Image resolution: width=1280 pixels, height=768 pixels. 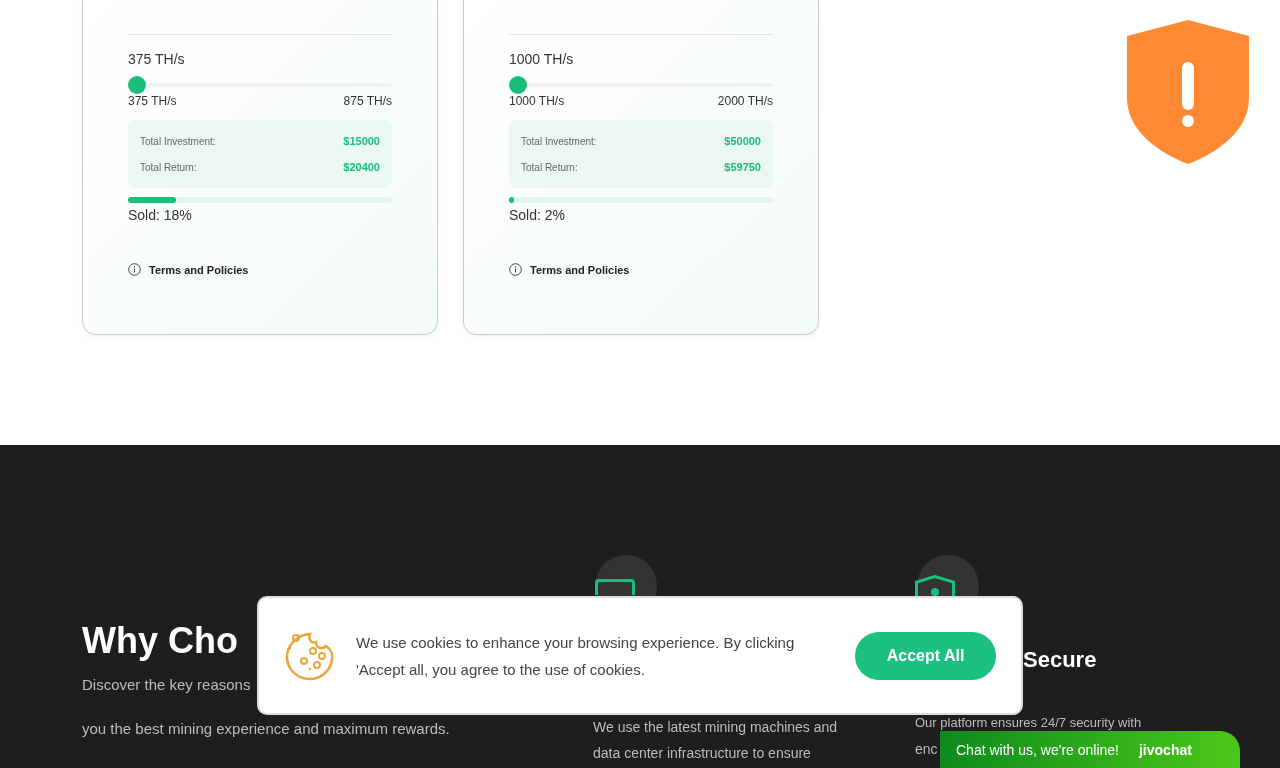 What do you see at coordinates (742, 141) in the screenshot?
I see `investment-value: $50000` at bounding box center [742, 141].